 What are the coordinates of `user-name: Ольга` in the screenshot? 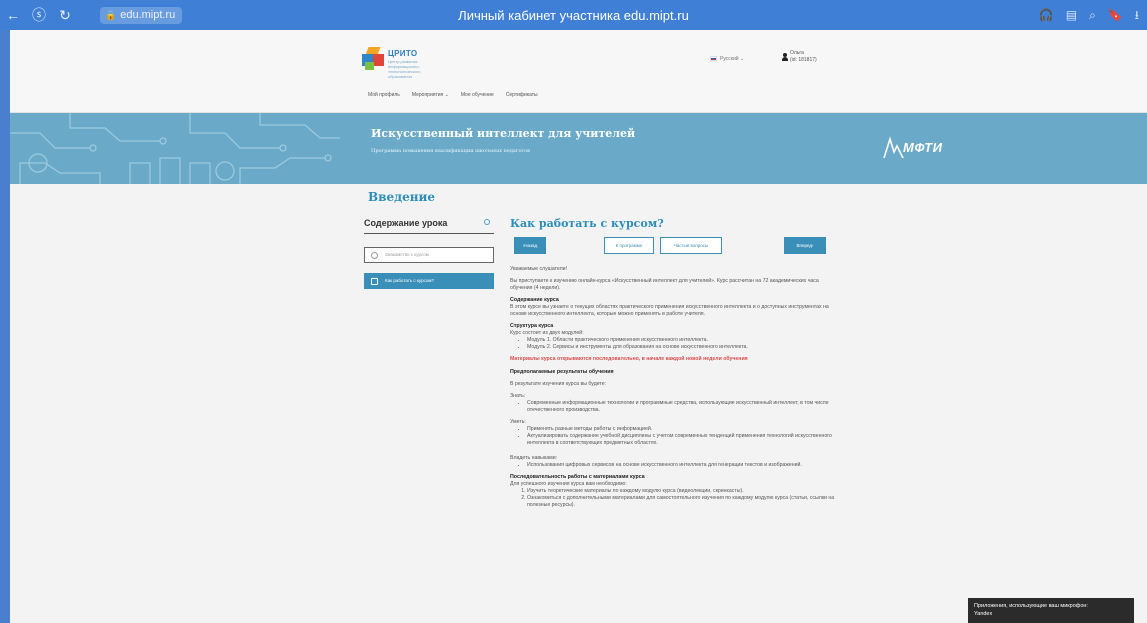 It's located at (797, 53).